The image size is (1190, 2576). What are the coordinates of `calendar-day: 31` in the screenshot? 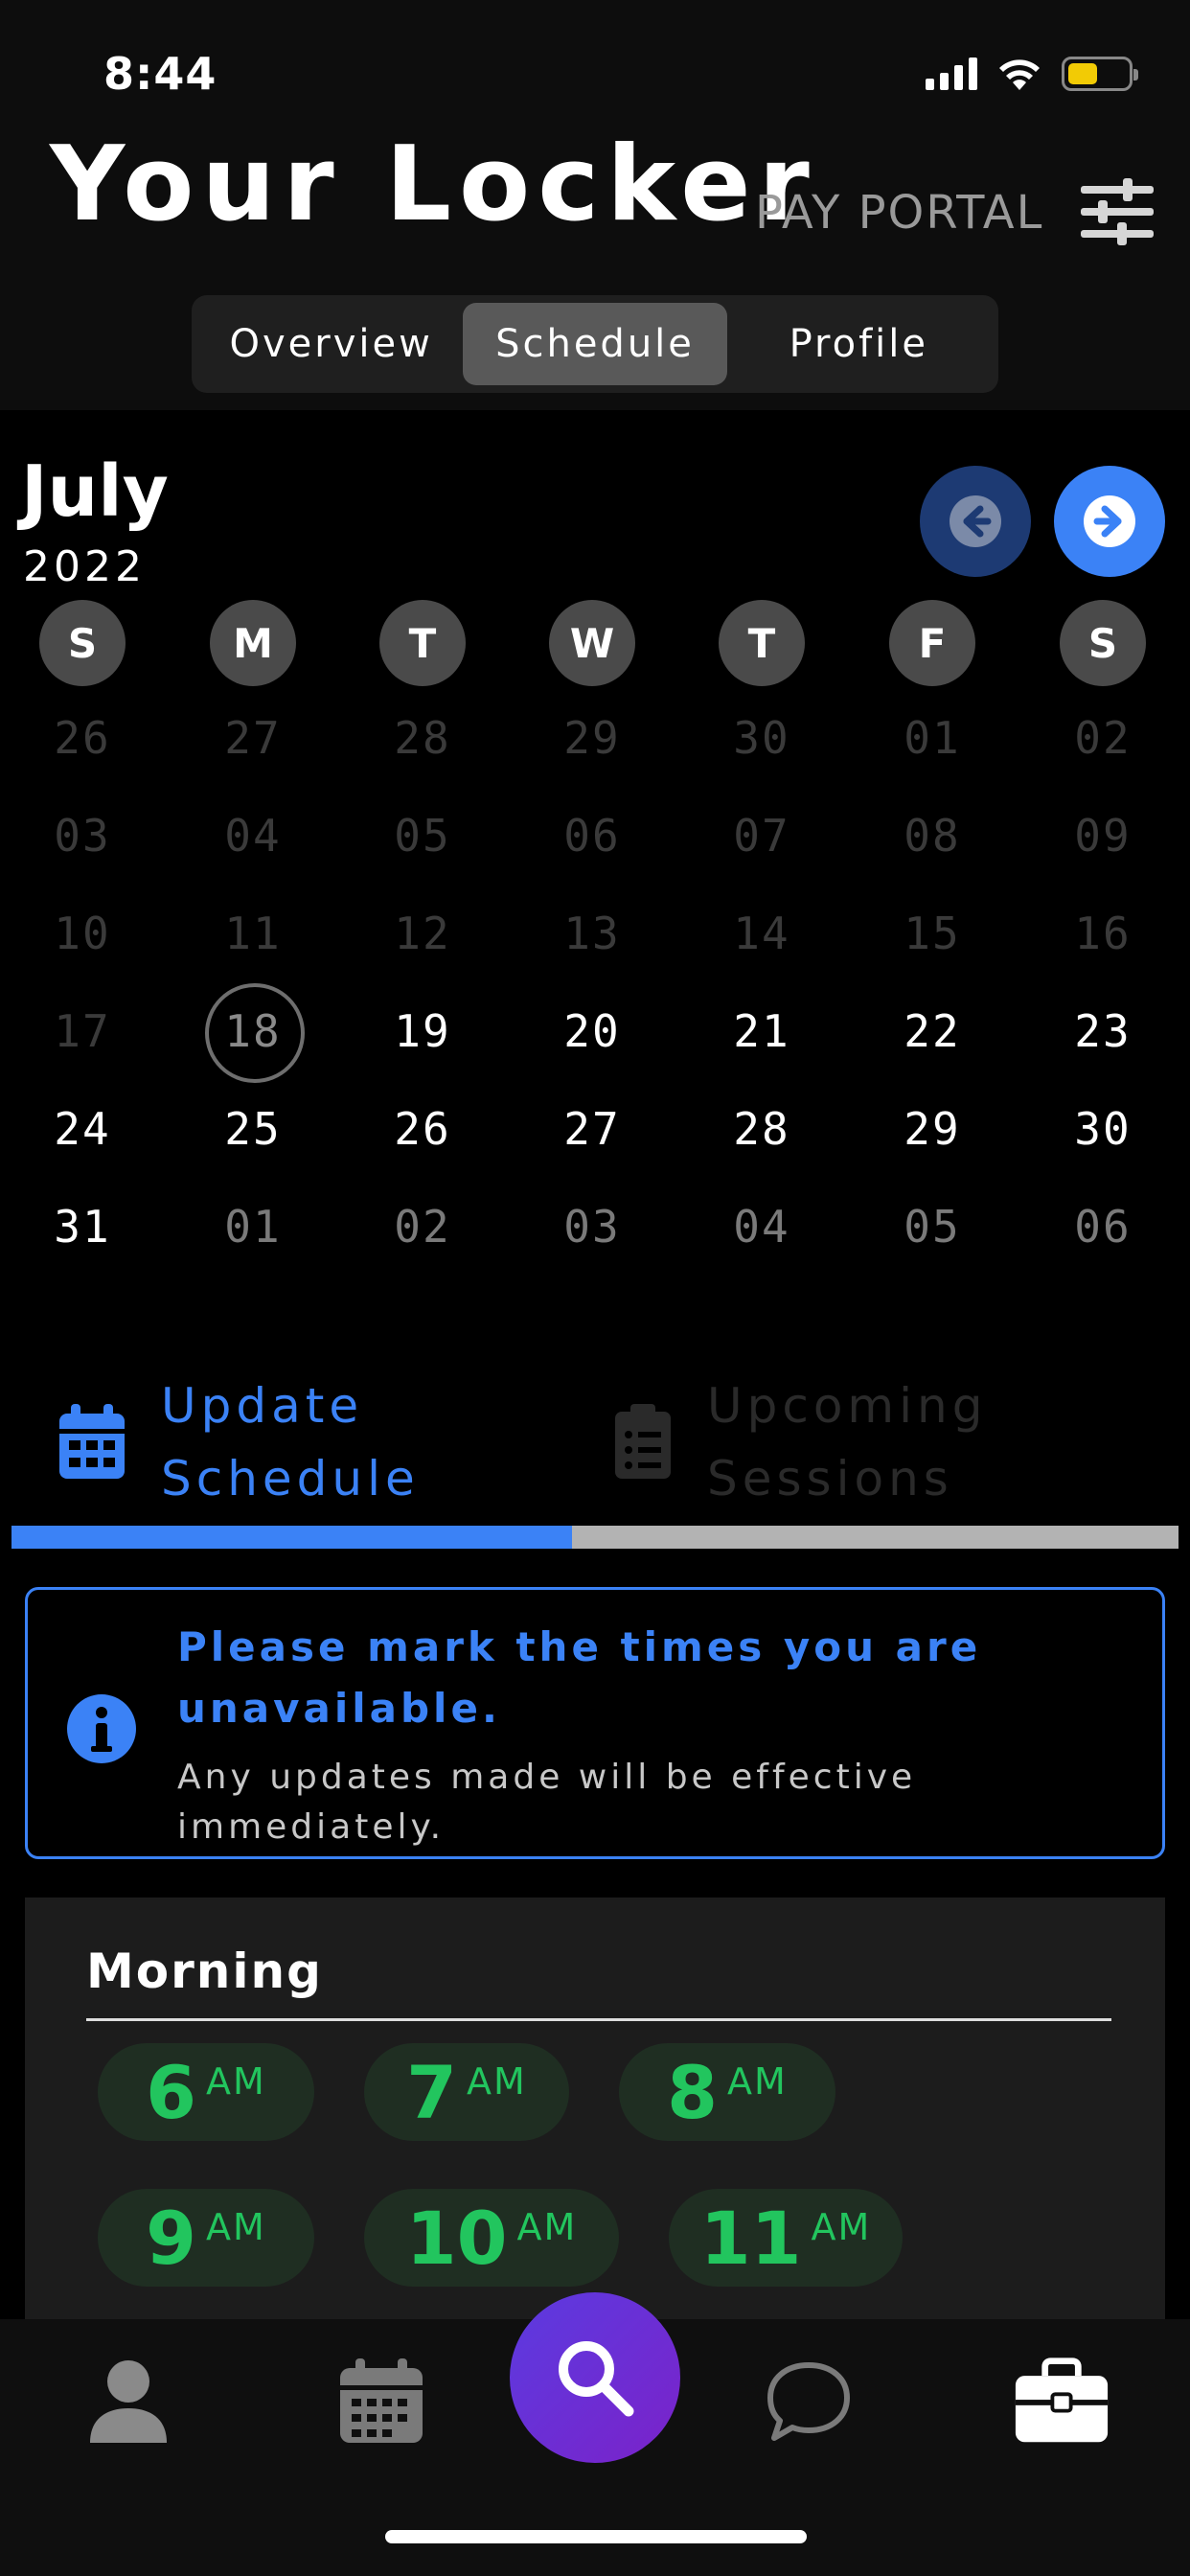 It's located at (82, 1227).